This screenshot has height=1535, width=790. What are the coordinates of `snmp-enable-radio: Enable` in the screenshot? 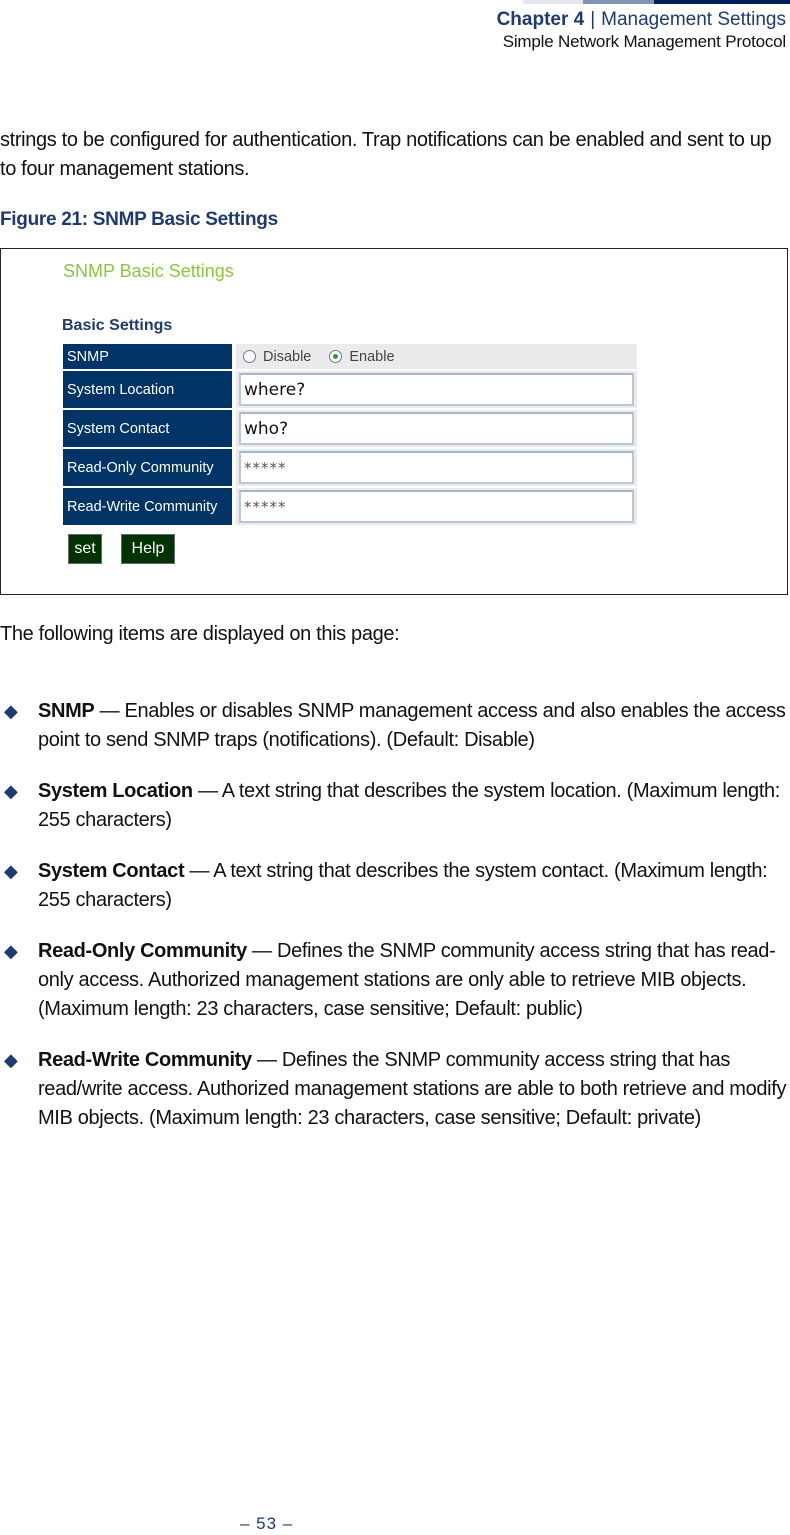 It's located at (362, 356).